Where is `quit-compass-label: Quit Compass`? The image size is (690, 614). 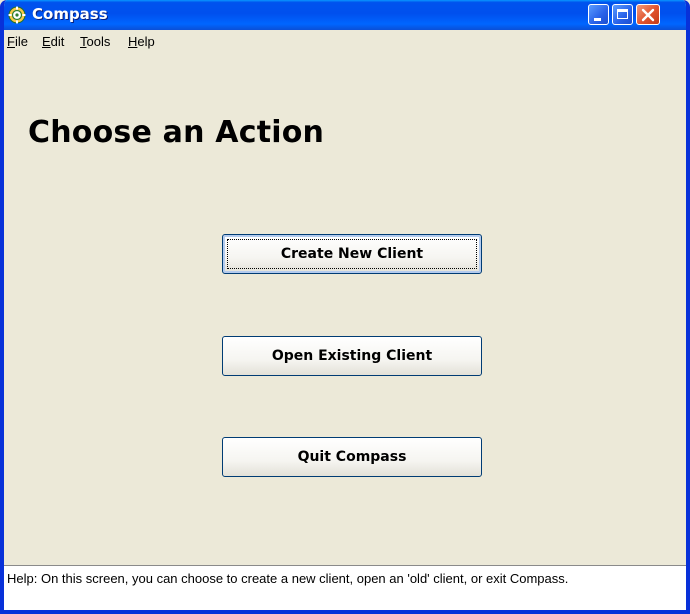
quit-compass-label: Quit Compass is located at coordinates (352, 457).